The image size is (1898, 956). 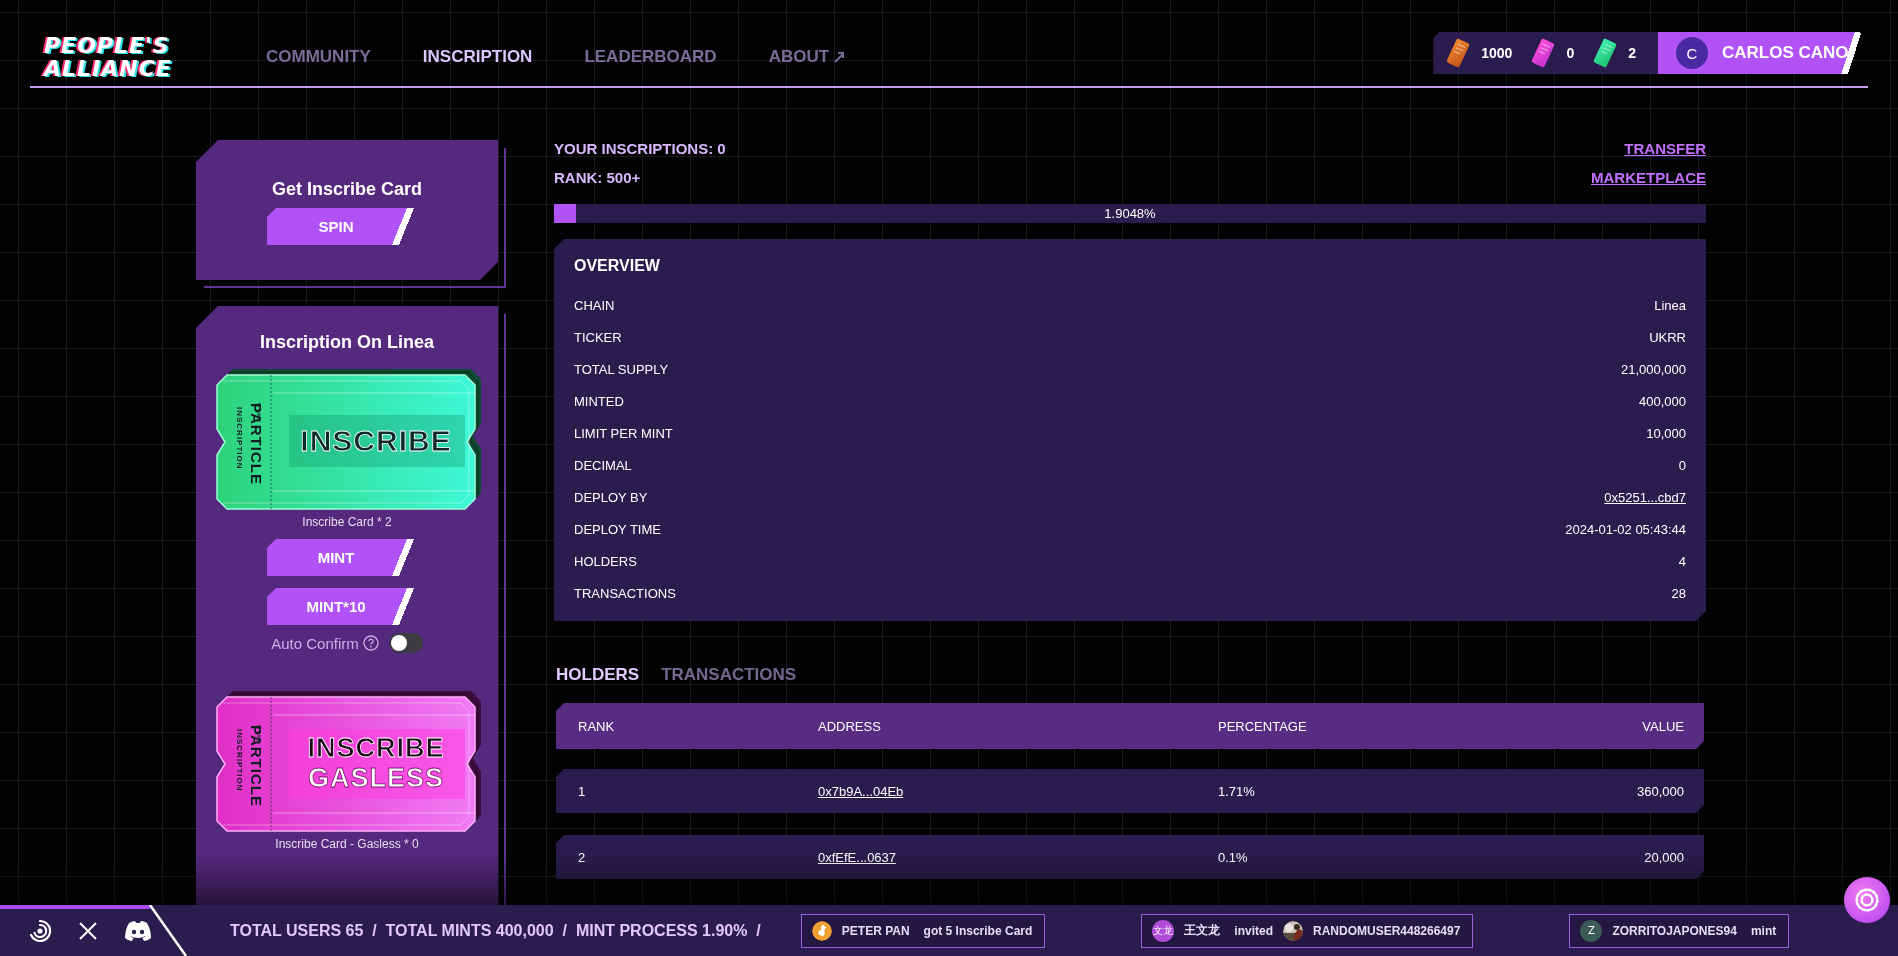 I want to click on field-label: TOTAL SUPPLY, so click(x=621, y=369).